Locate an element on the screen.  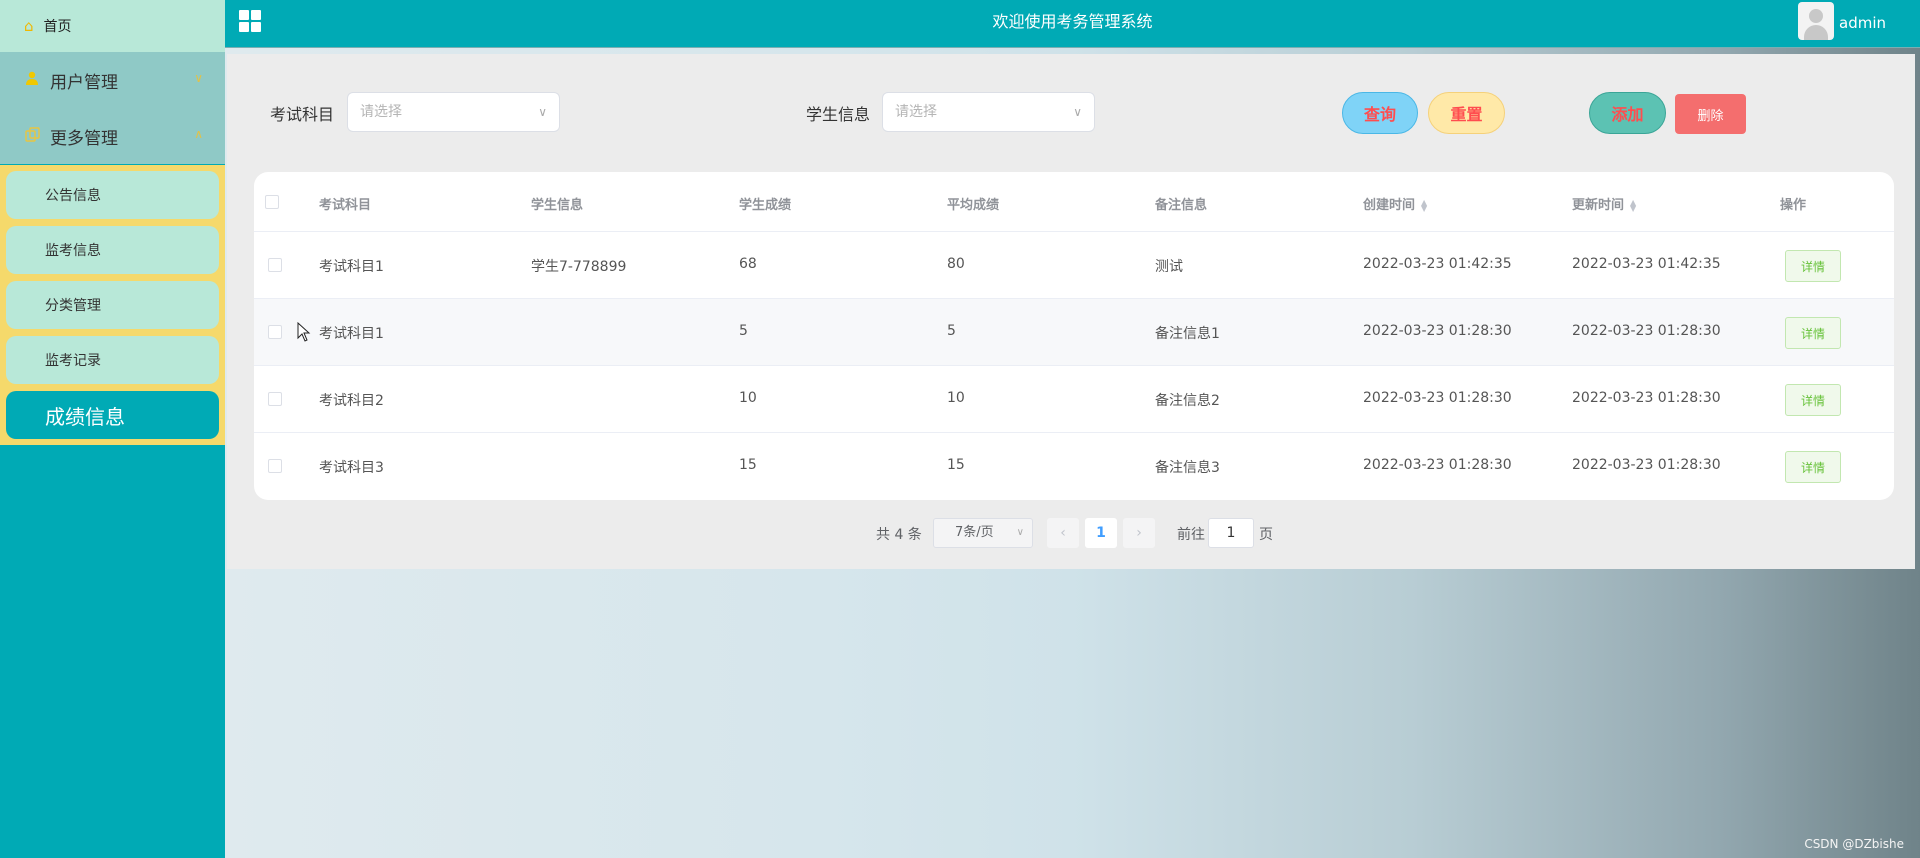
home-icon: ⌂ is located at coordinates (29, 26).